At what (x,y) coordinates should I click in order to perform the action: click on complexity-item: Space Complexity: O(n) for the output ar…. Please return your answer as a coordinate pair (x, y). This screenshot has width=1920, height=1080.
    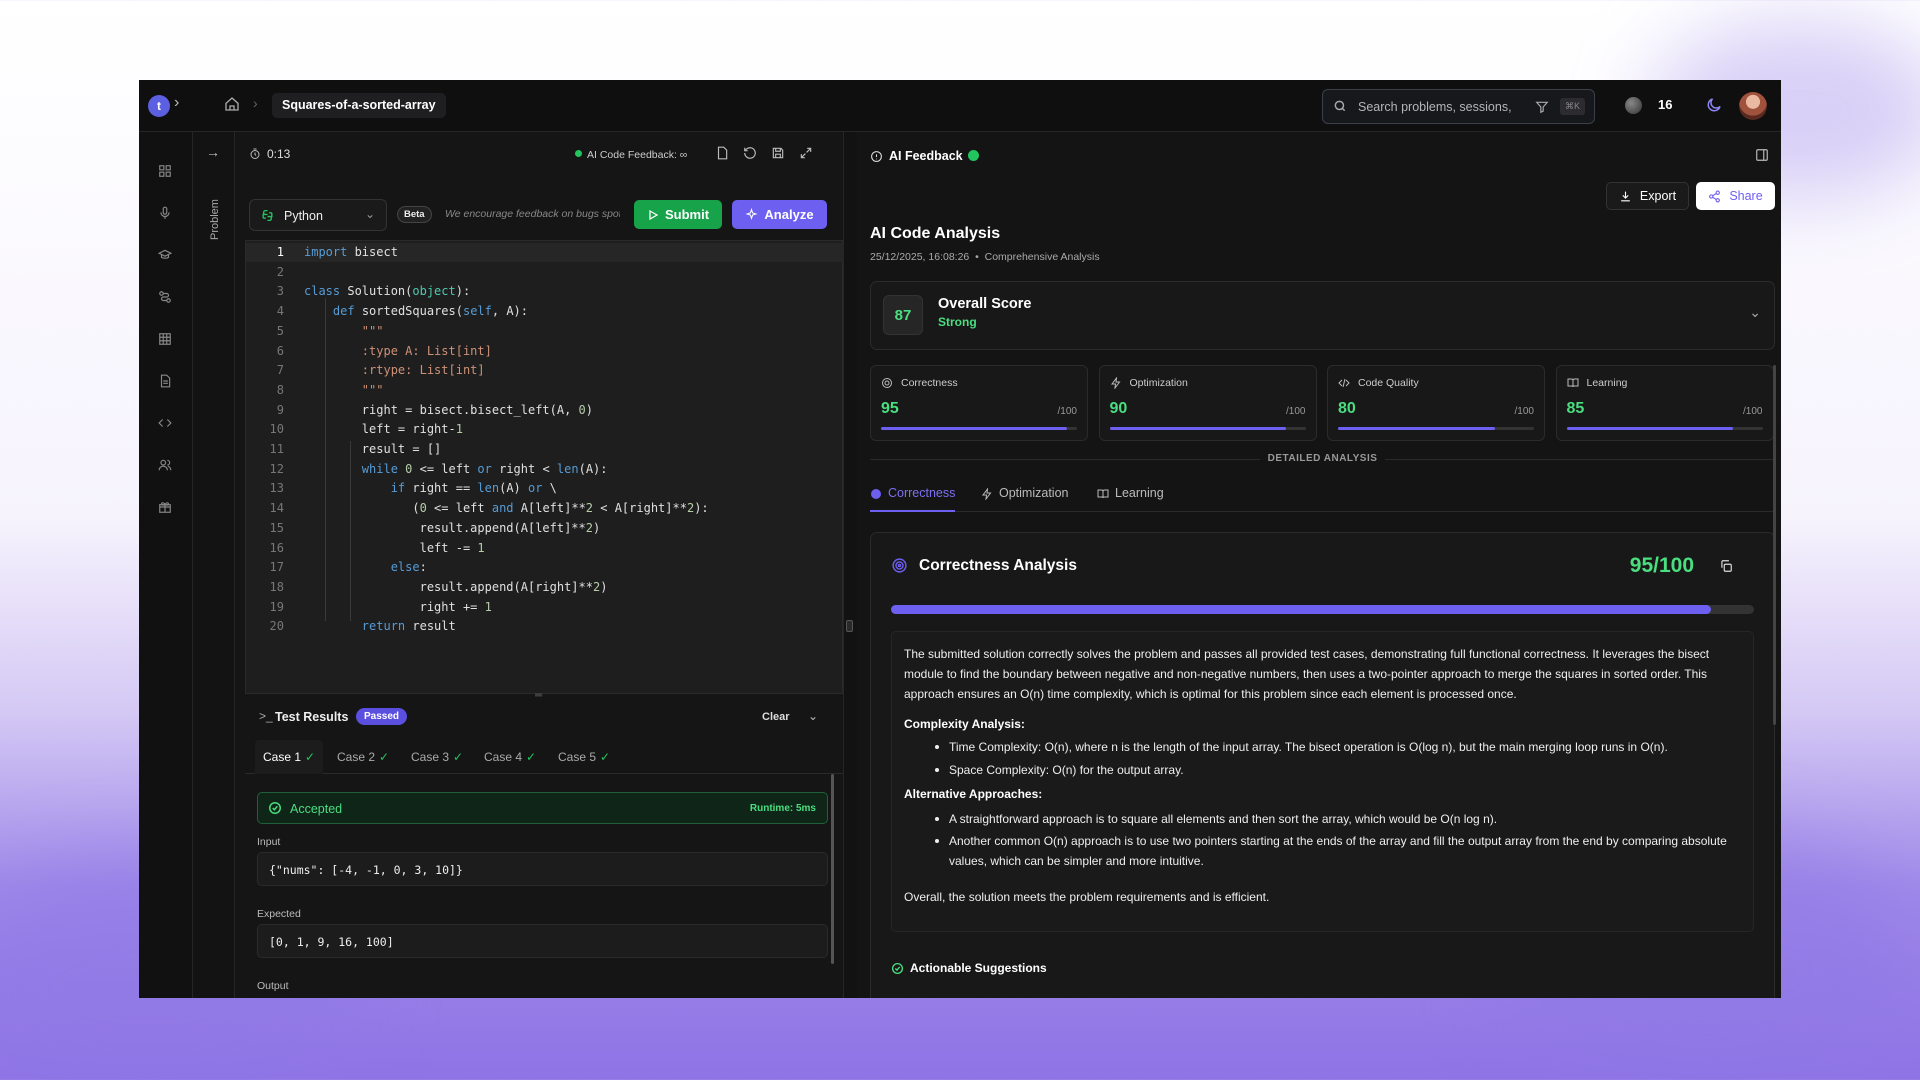
    Looking at the image, I should click on (1338, 770).